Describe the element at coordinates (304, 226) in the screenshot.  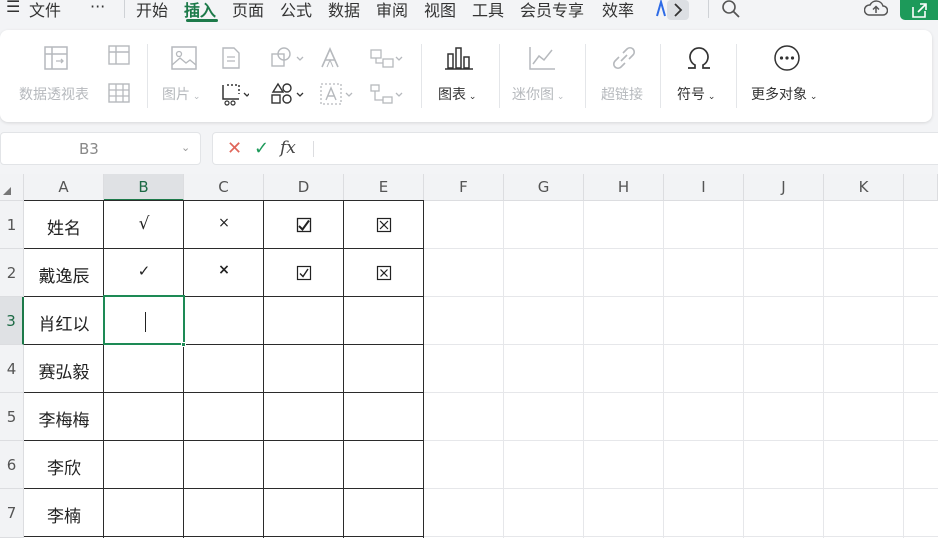
I see `cell-d1` at that location.